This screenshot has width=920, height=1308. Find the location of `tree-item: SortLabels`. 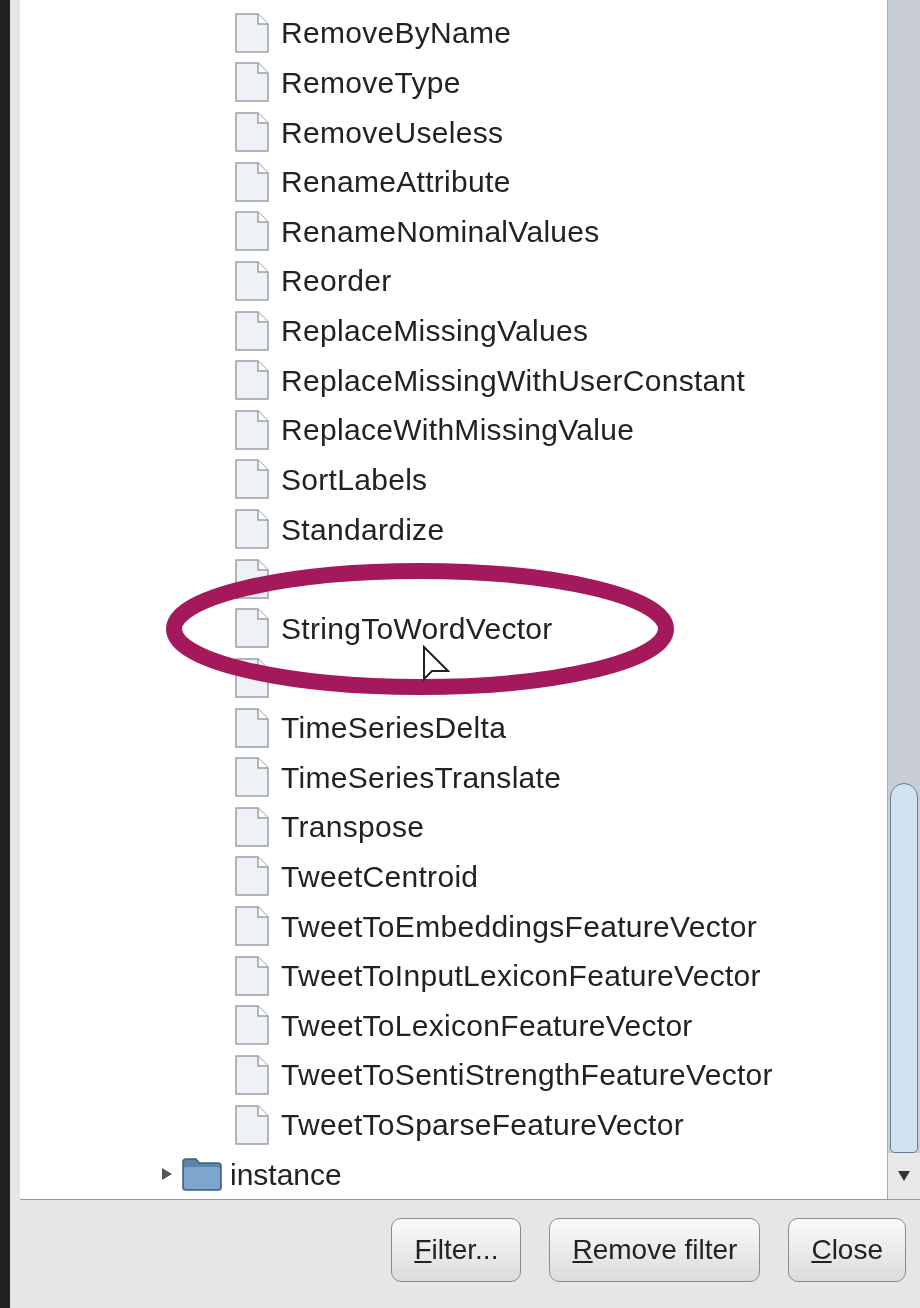

tree-item: SortLabels is located at coordinates (354, 479).